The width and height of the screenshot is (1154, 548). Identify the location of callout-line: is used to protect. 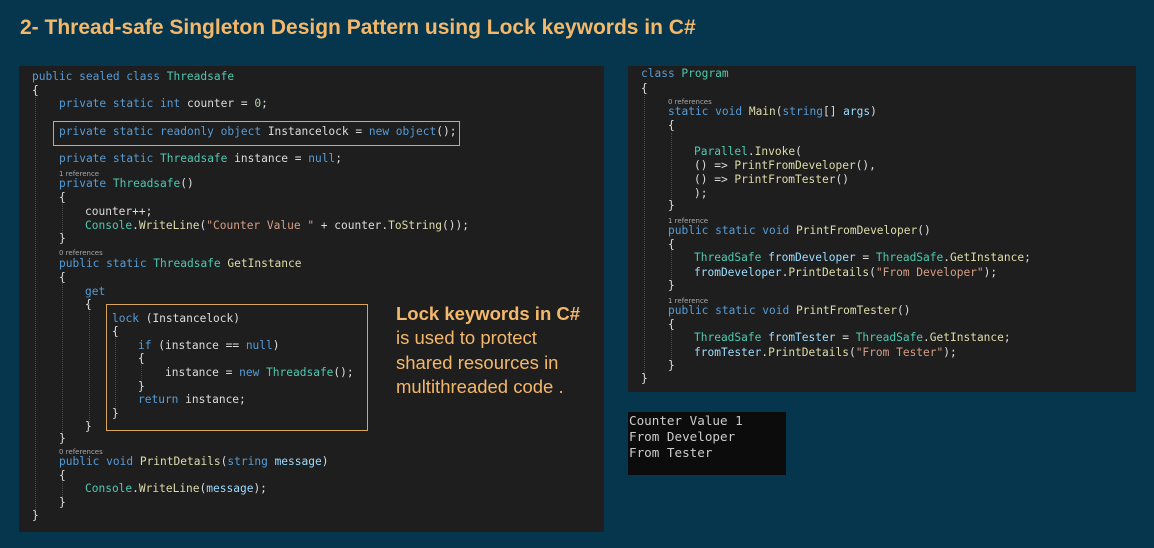
(466, 337).